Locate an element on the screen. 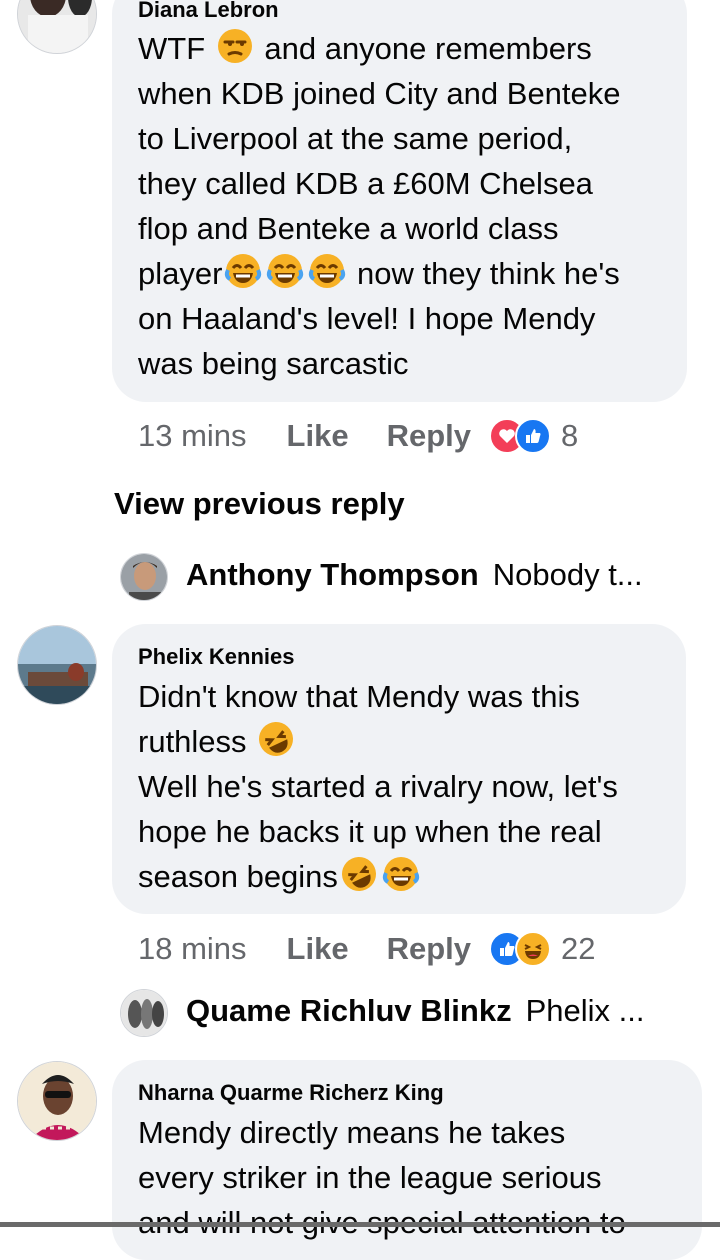  reply-author: Anthony Thompson is located at coordinates (332, 575).